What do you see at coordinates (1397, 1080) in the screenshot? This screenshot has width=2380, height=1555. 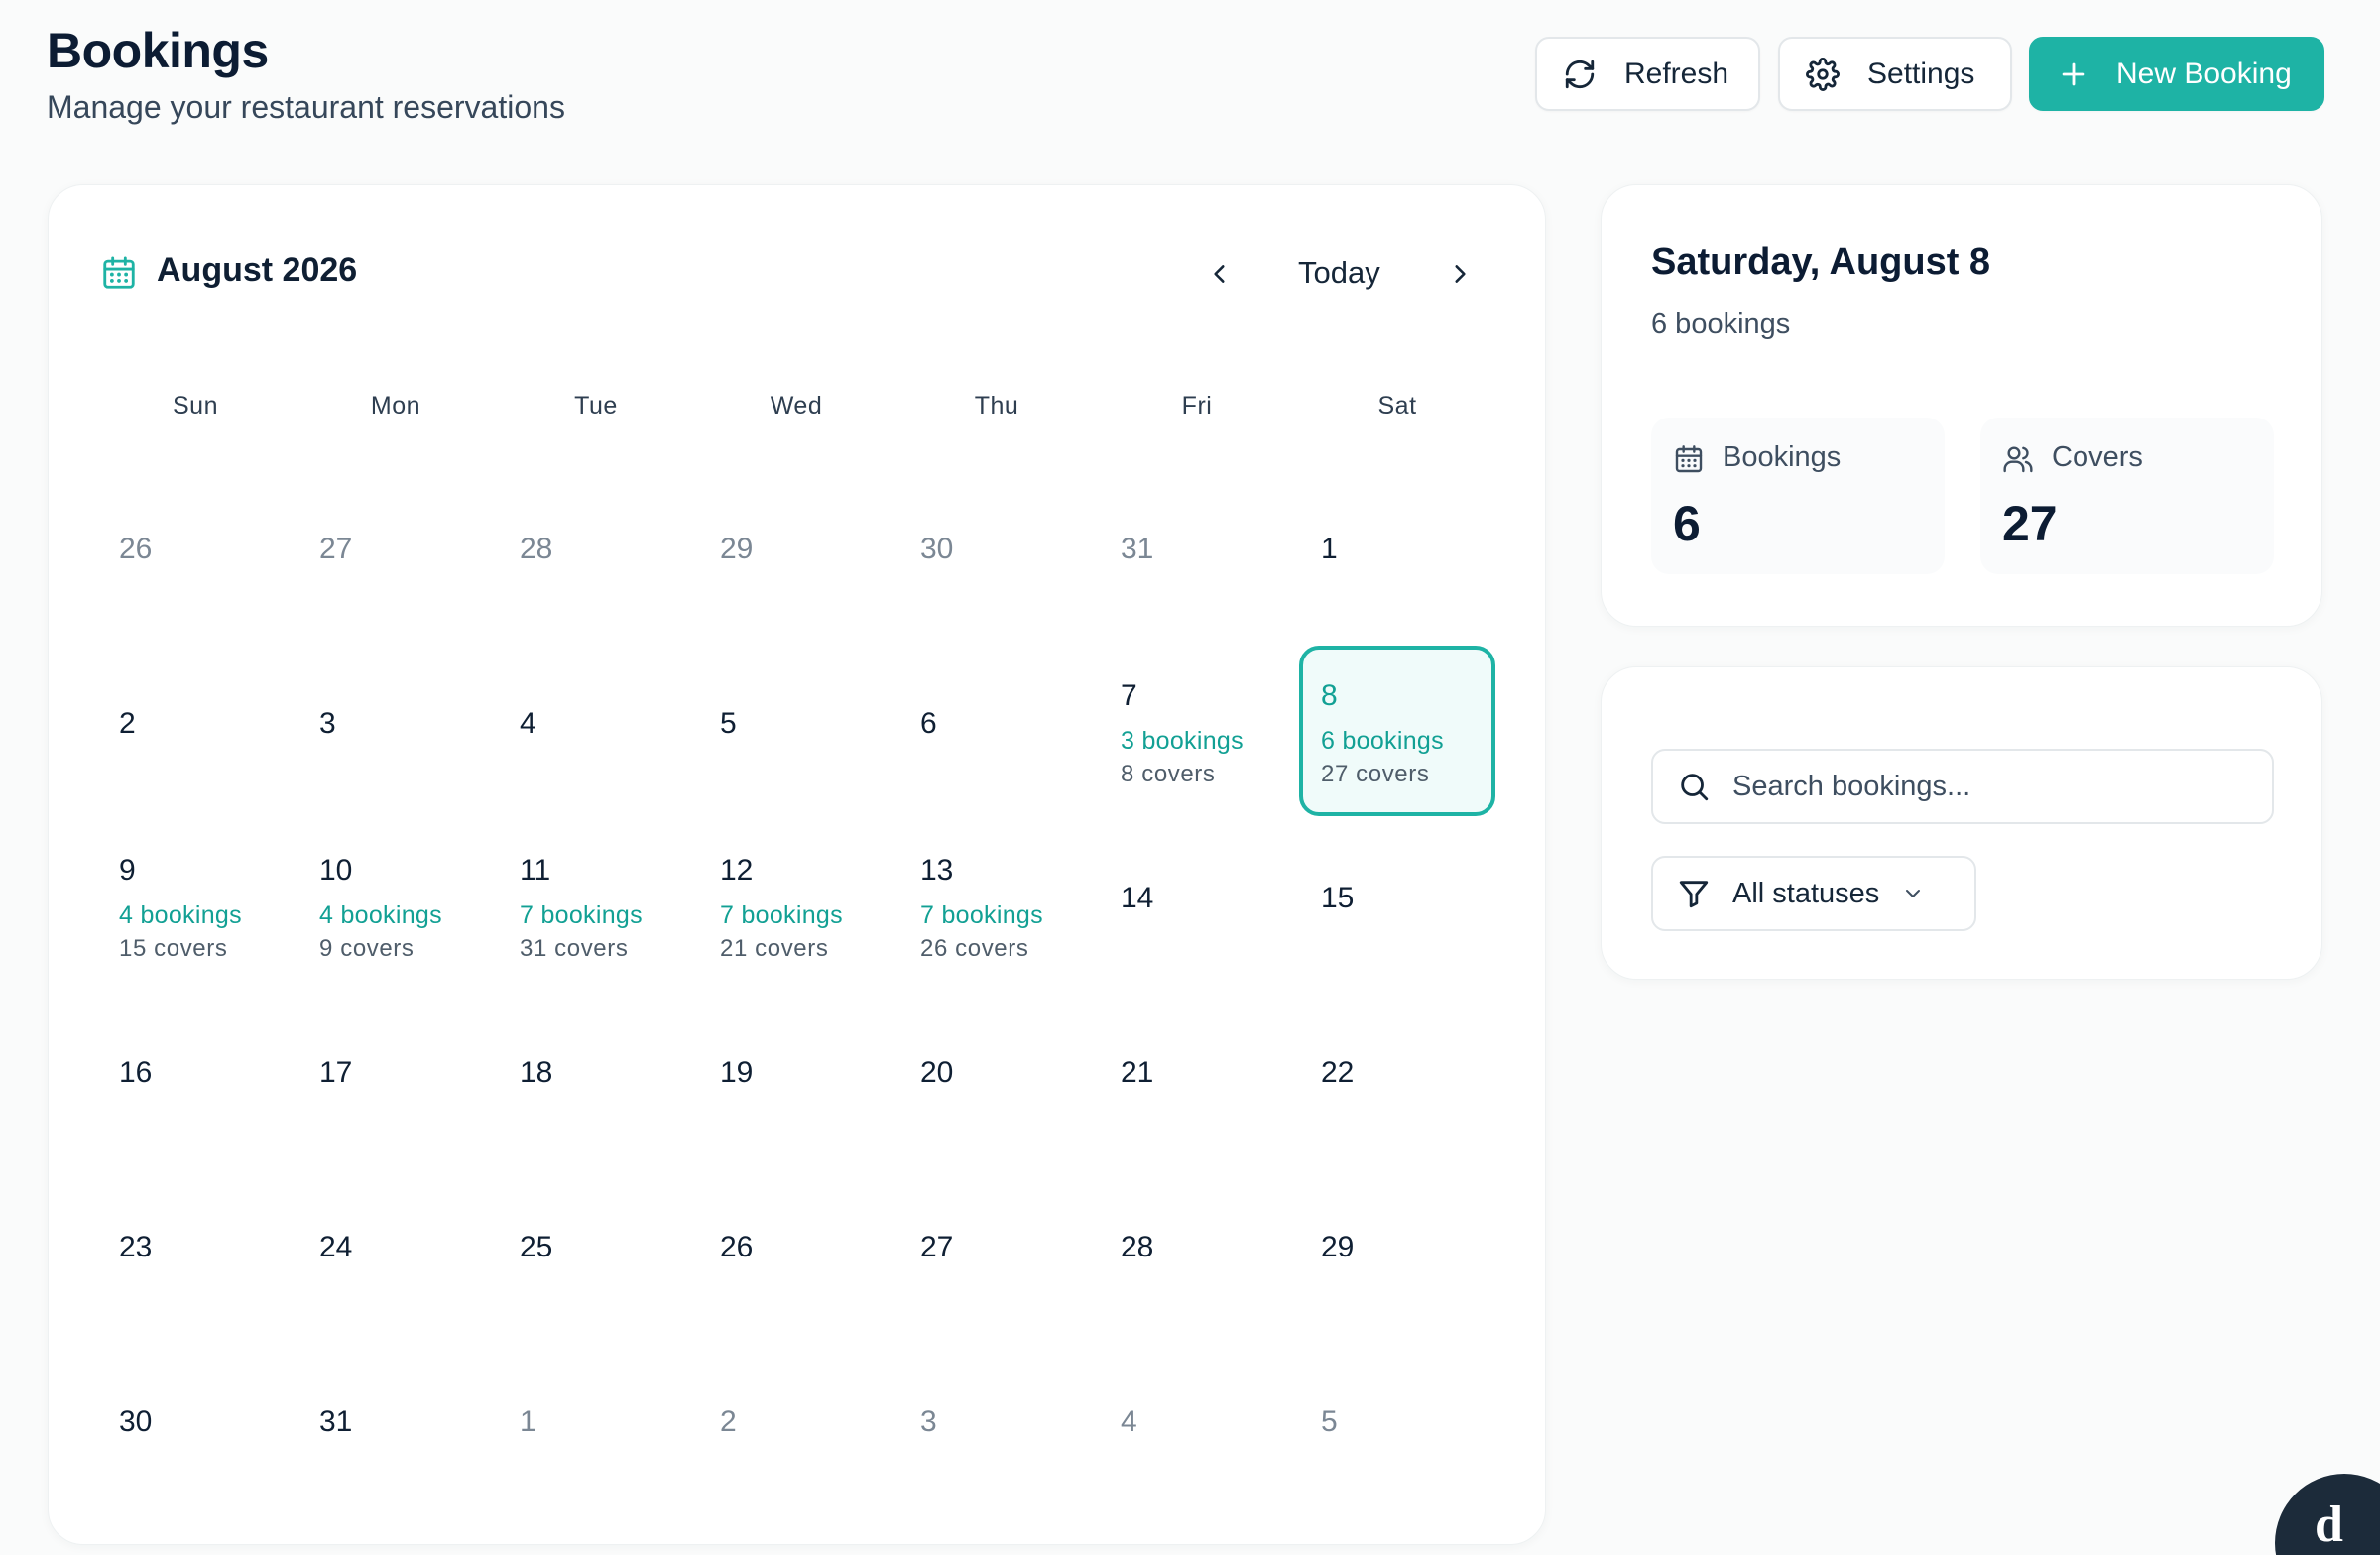 I see `calendar-day: 22` at bounding box center [1397, 1080].